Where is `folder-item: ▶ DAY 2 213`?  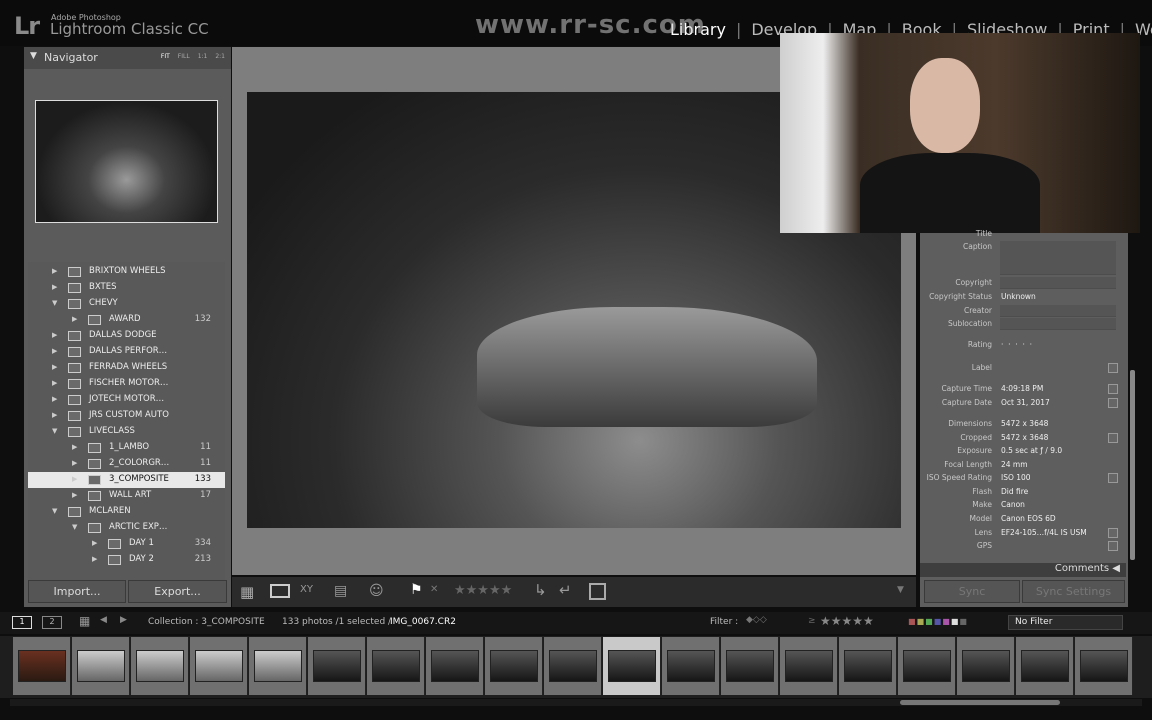 folder-item: ▶ DAY 2 213 is located at coordinates (126, 560).